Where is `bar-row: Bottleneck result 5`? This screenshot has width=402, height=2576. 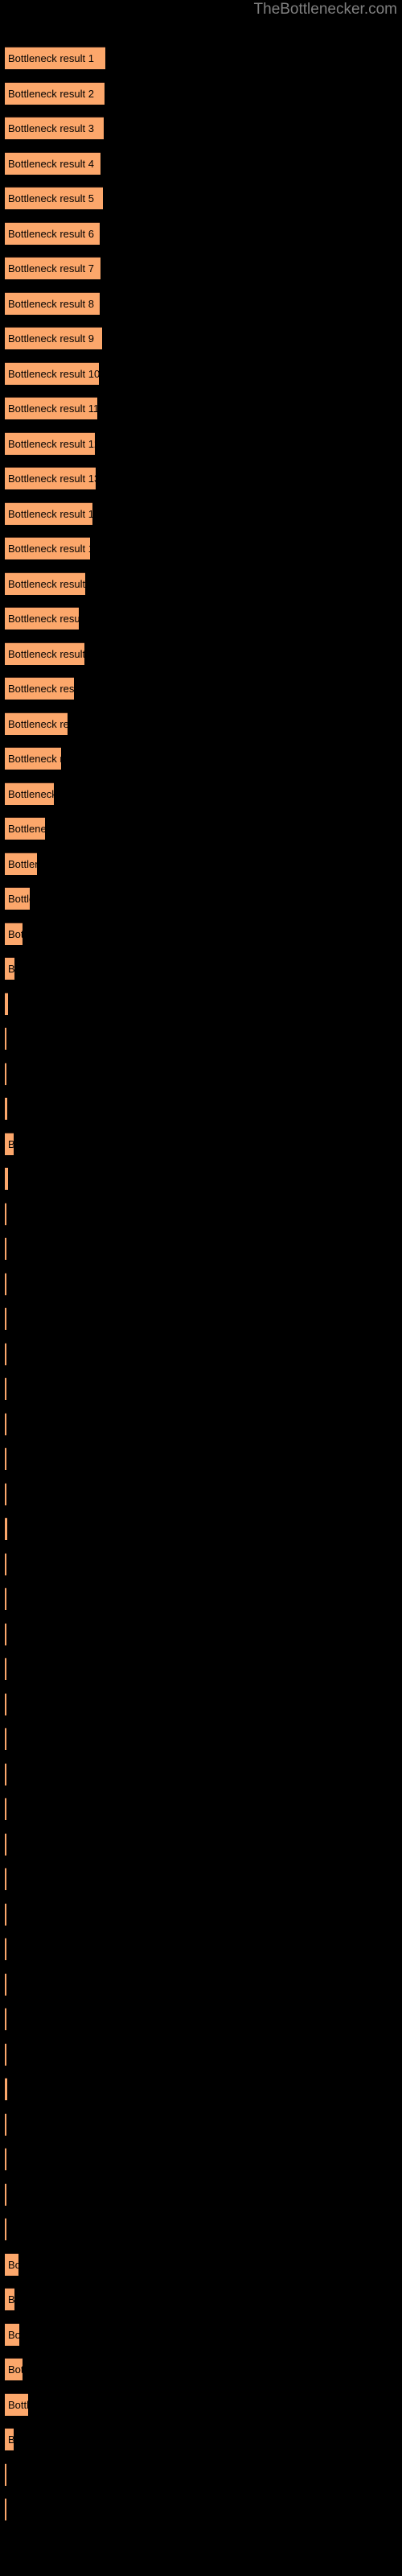 bar-row: Bottleneck result 5 is located at coordinates (54, 198).